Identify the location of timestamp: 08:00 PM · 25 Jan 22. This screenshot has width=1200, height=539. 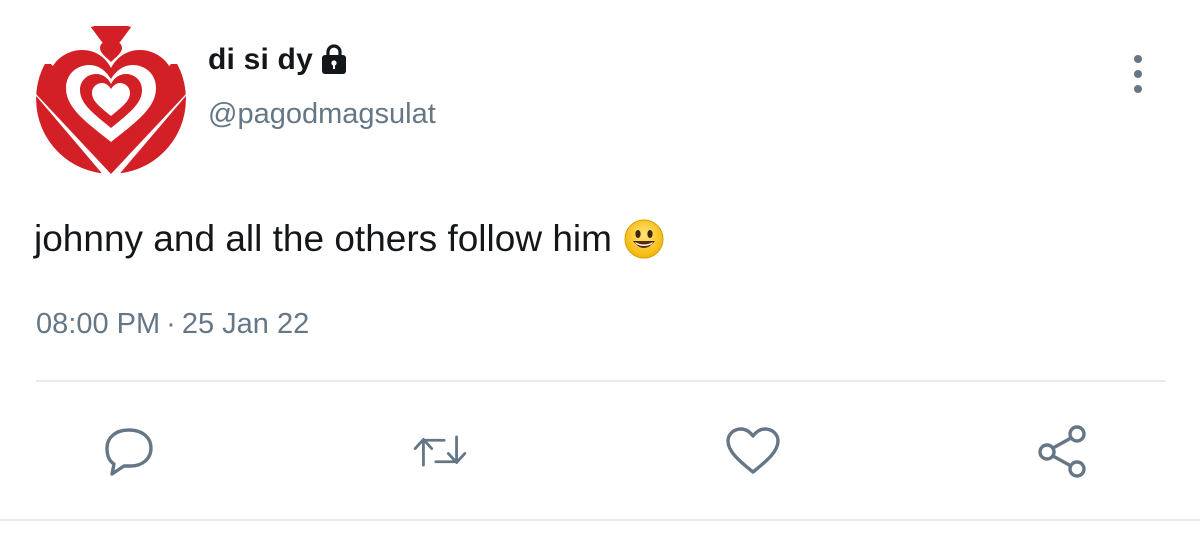
(172, 324).